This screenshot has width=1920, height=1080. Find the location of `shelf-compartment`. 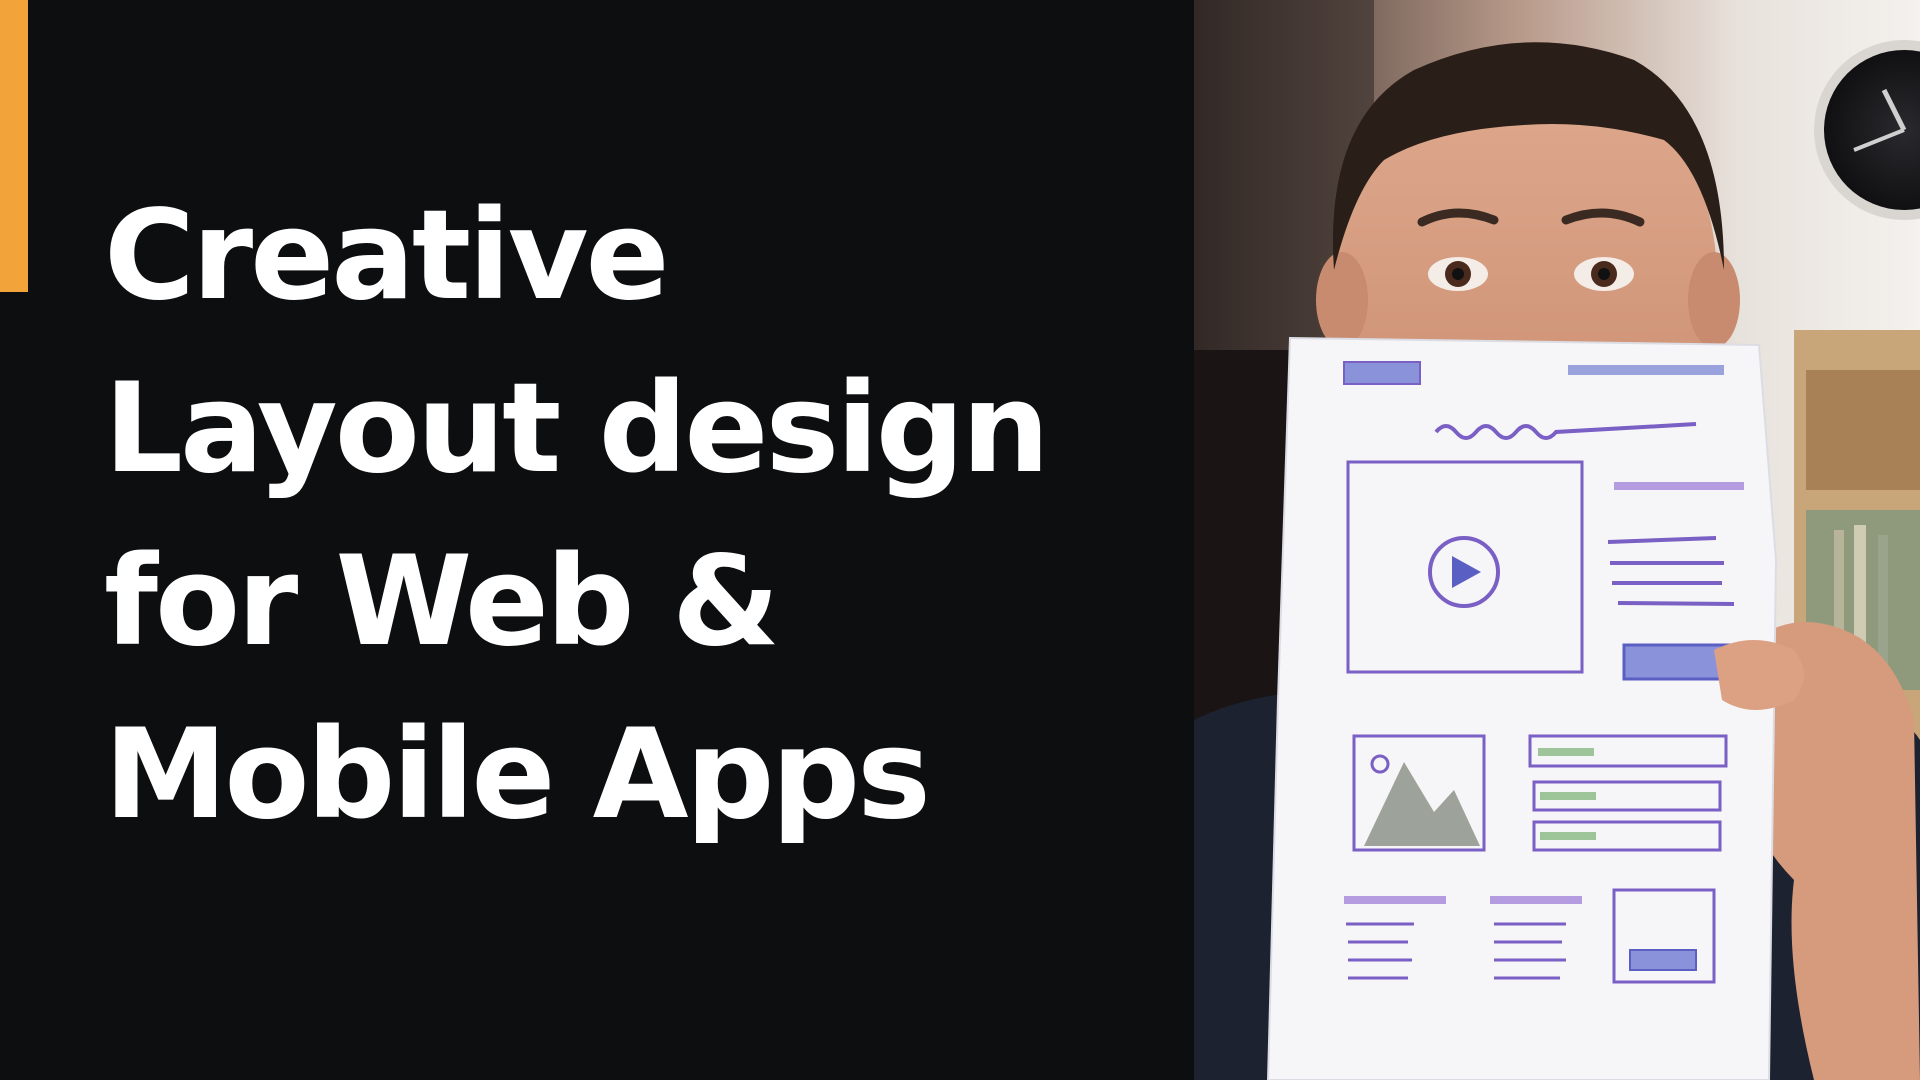

shelf-compartment is located at coordinates (1863, 430).